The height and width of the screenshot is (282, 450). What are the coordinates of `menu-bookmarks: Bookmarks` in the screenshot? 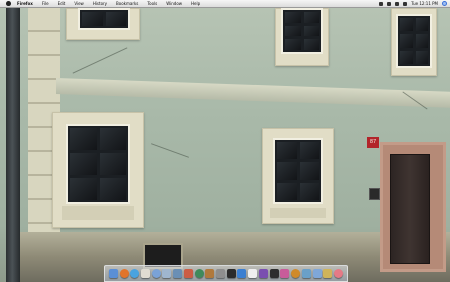 It's located at (127, 3).